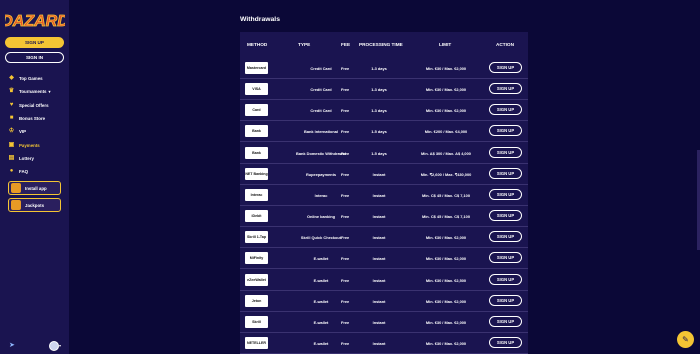 This screenshot has height=354, width=700. Describe the element at coordinates (13, 346) in the screenshot. I see `telegram-icon: ➤` at that location.